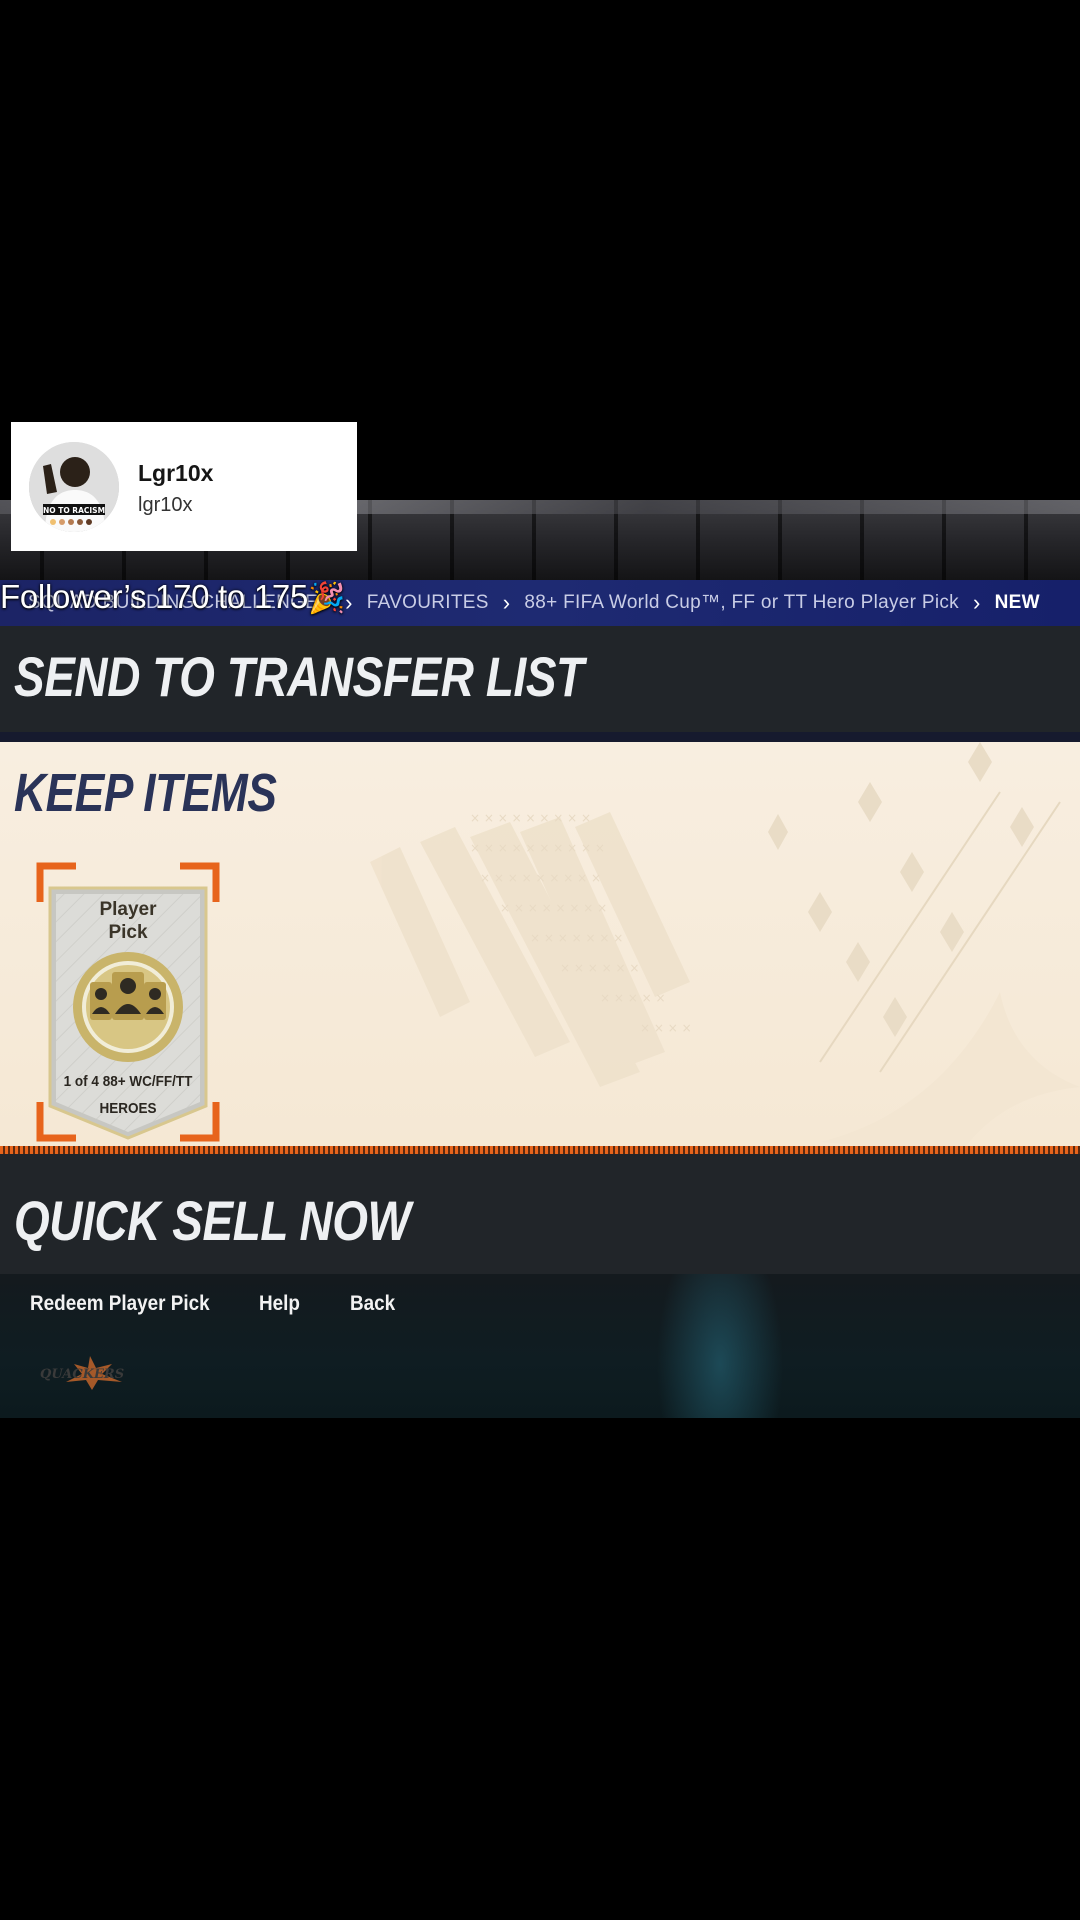  I want to click on redeem-player-pick-button: Redeem Player Pick, so click(120, 1304).